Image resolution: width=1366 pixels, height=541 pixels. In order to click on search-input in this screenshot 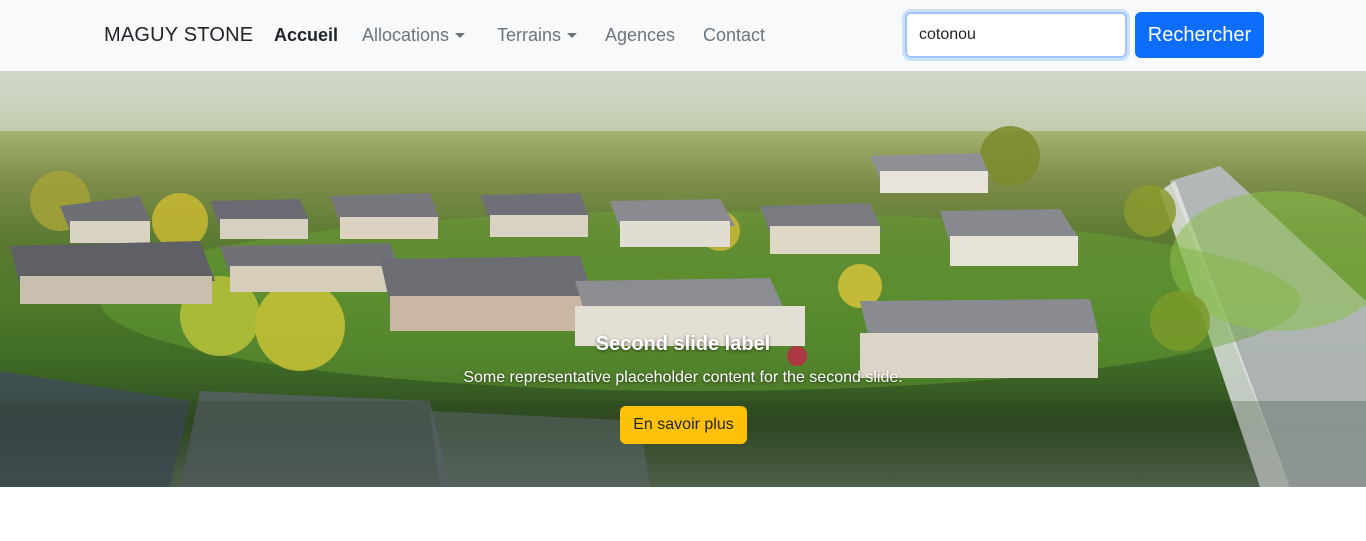, I will do `click(1016, 35)`.